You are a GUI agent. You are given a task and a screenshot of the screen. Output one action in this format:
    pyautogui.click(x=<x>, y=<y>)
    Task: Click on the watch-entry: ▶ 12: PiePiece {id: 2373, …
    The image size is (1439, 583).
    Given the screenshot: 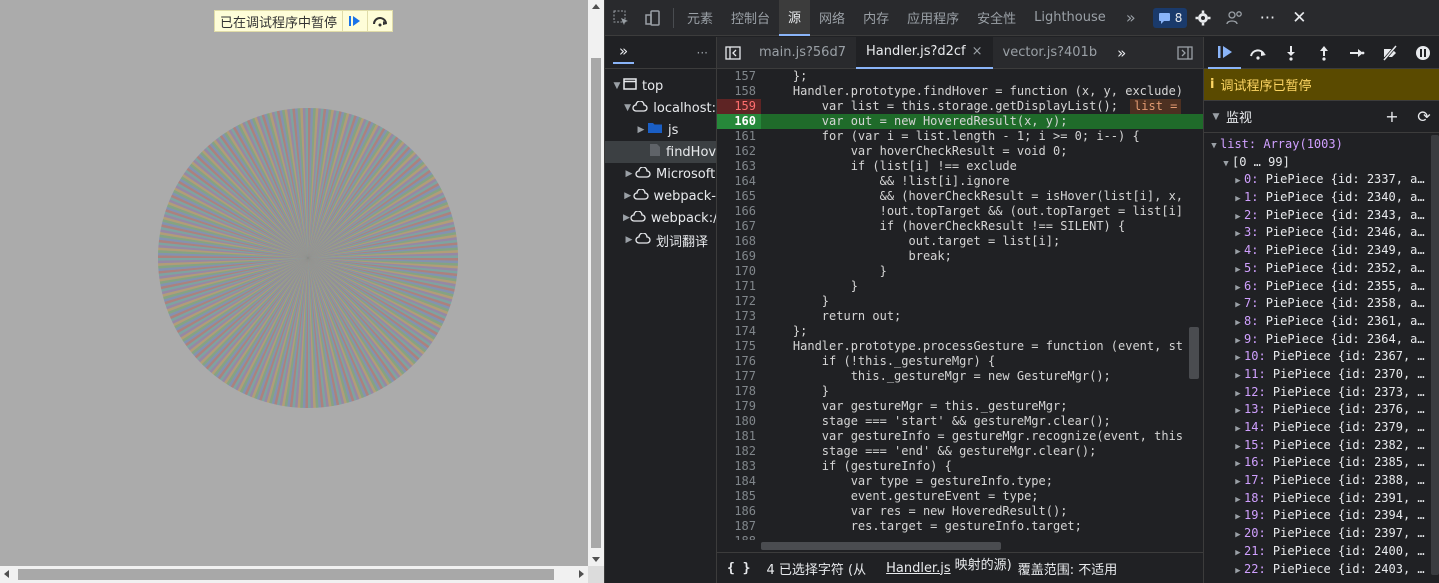 What is the action you would take?
    pyautogui.click(x=1321, y=393)
    